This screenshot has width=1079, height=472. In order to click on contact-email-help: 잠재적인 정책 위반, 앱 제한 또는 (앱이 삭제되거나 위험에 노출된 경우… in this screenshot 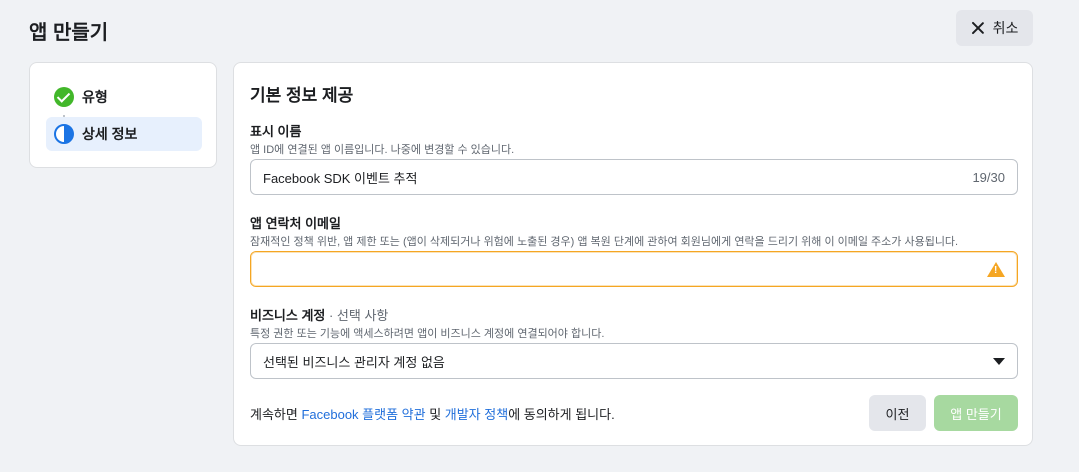, I will do `click(604, 242)`.